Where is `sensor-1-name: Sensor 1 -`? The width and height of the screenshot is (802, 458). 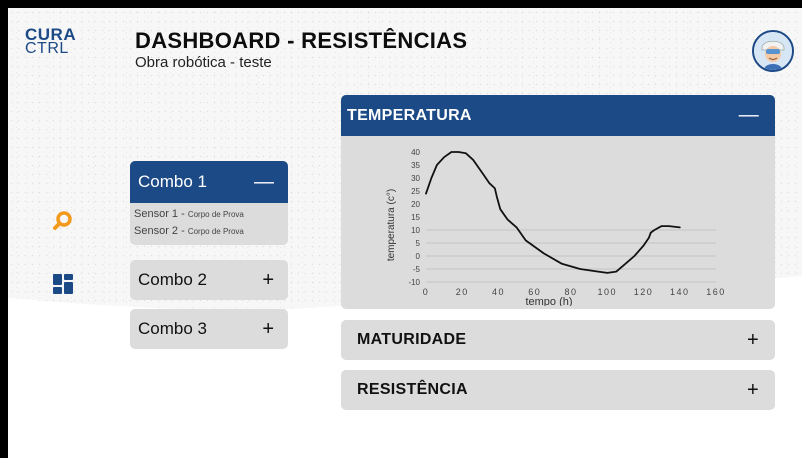
sensor-1-name: Sensor 1 - is located at coordinates (161, 214).